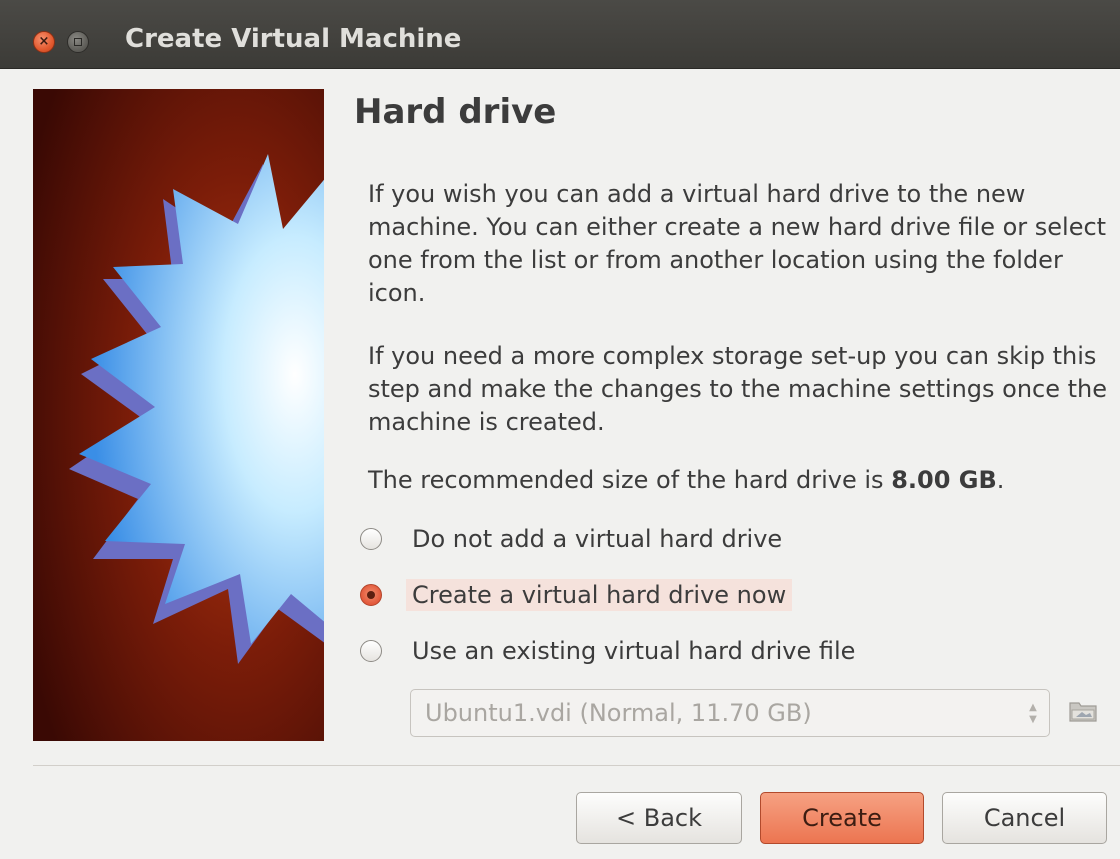  I want to click on option-no-hard-drive-label: Do not add a virtual hard drive, so click(597, 539).